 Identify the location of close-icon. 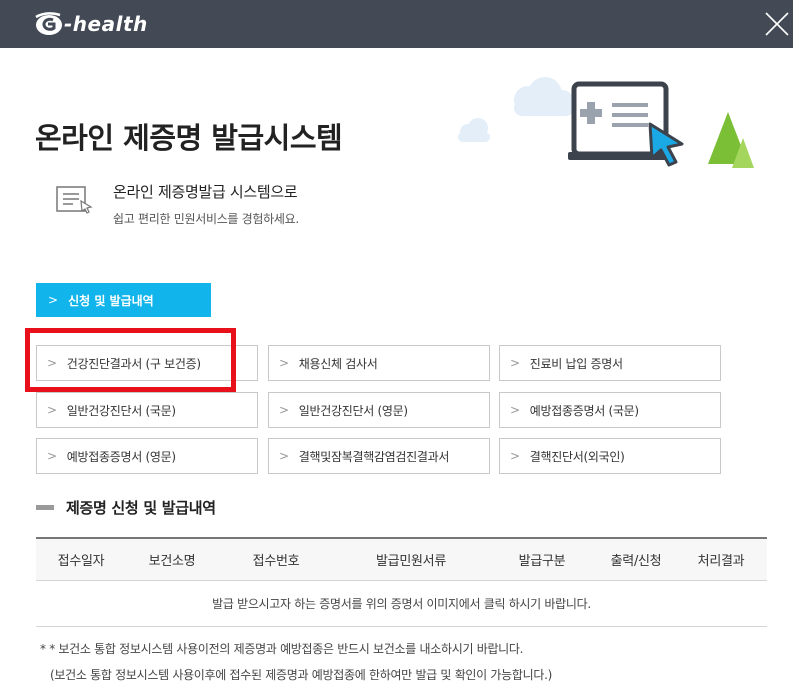
(777, 24).